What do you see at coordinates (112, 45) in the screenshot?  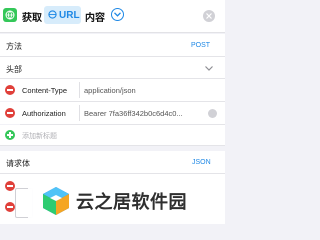 I see `method-row: 方法 POST` at bounding box center [112, 45].